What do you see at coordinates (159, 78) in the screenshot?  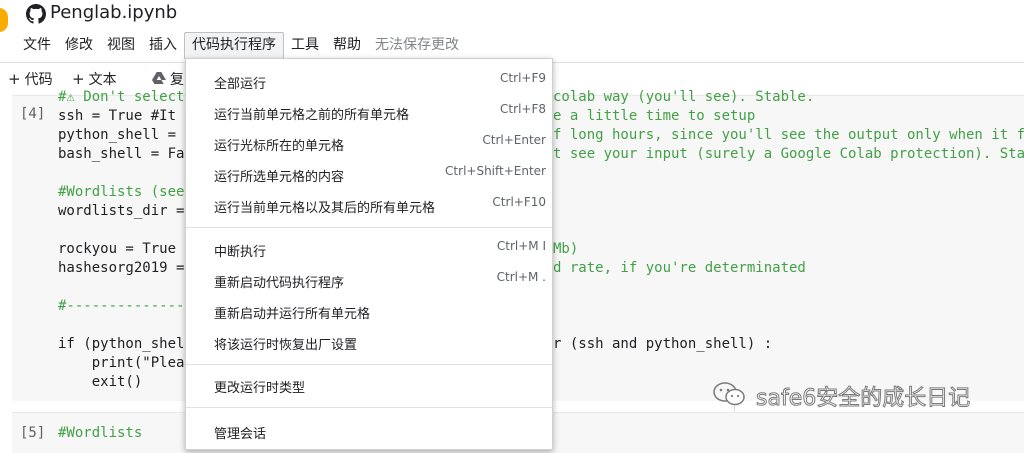 I see `drive-icon` at bounding box center [159, 78].